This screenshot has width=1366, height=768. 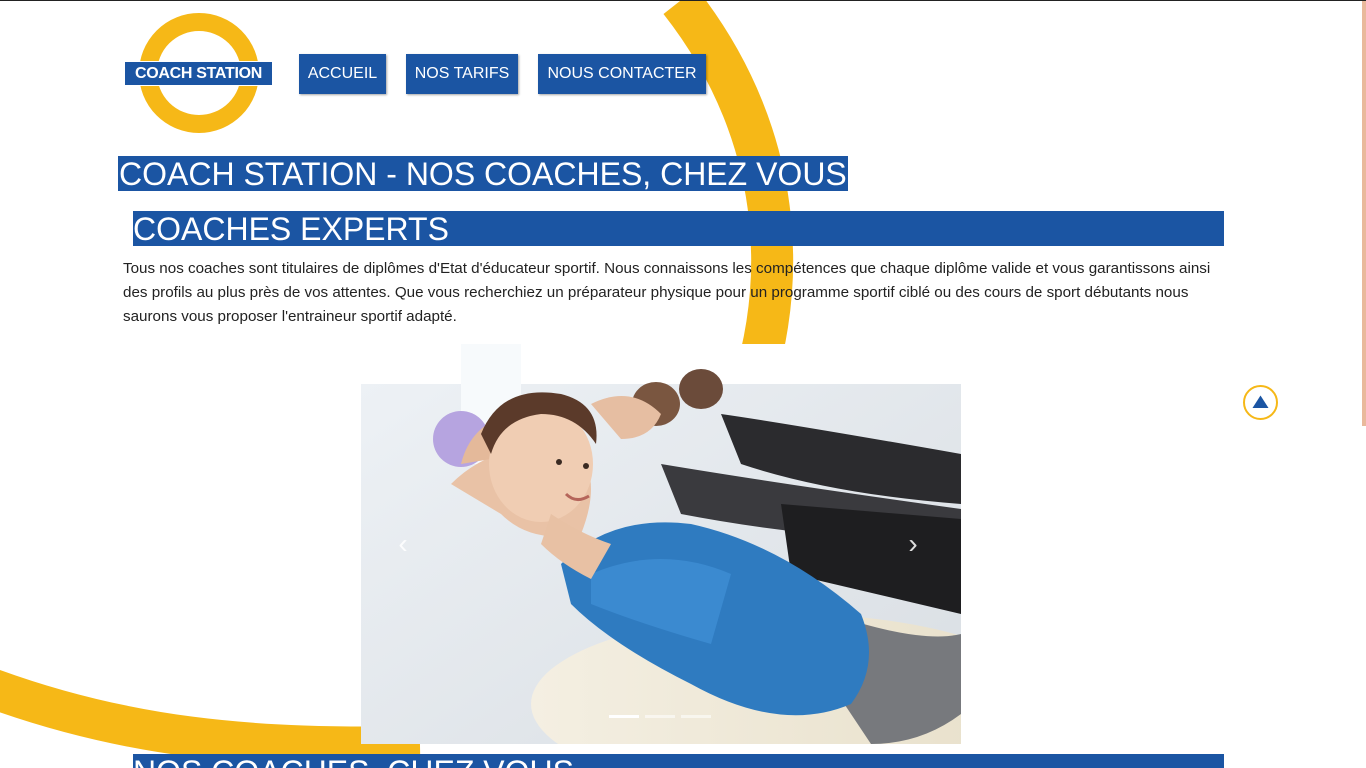 What do you see at coordinates (678, 229) in the screenshot?
I see `section-heading-experts: COACHES EXPERTS` at bounding box center [678, 229].